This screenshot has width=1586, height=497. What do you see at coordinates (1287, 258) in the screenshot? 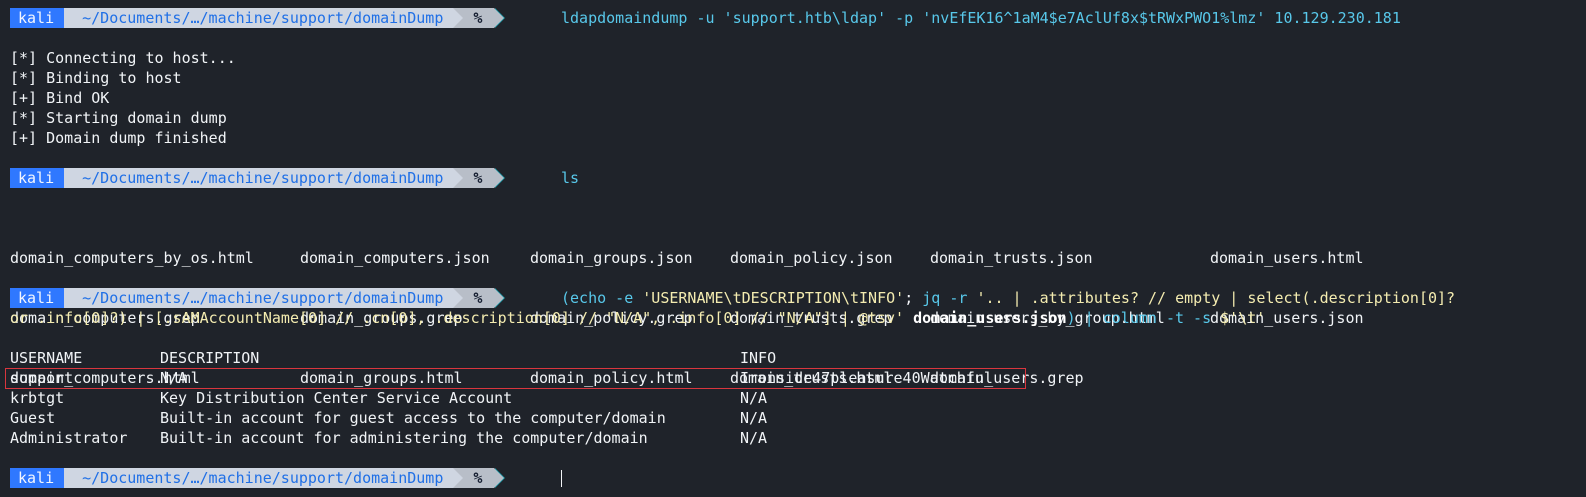
I see `file-item: domain_users.html` at bounding box center [1287, 258].